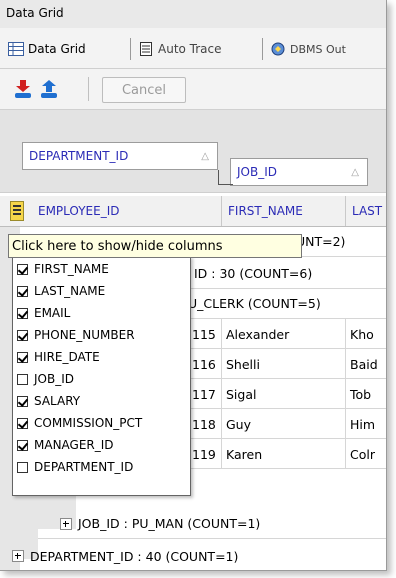  What do you see at coordinates (362, 334) in the screenshot?
I see `cell-last-name: Kho` at bounding box center [362, 334].